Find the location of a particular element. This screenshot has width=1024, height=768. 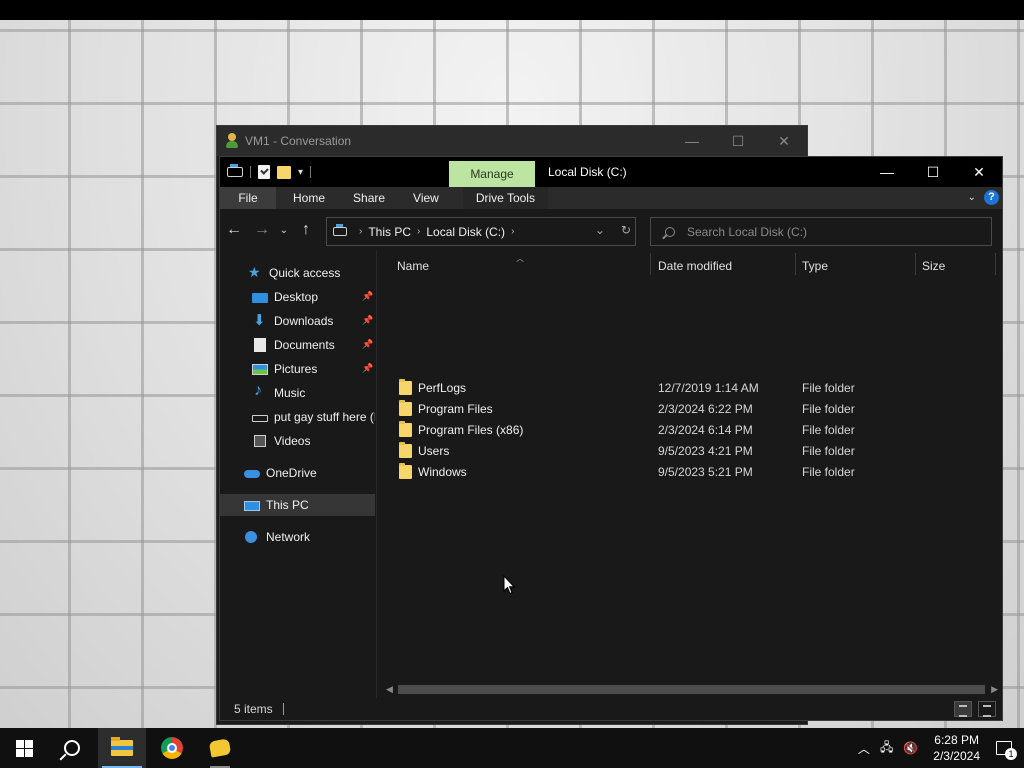

file-name: Program Files is located at coordinates (455, 409).